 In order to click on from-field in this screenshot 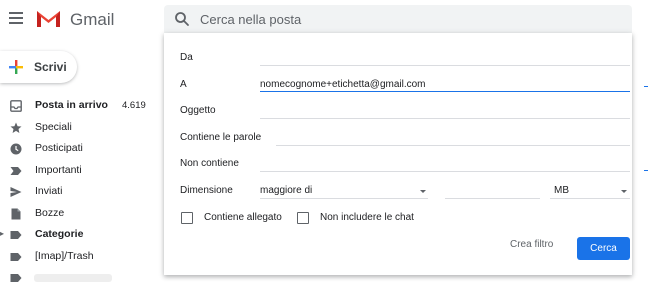, I will do `click(445, 65)`.